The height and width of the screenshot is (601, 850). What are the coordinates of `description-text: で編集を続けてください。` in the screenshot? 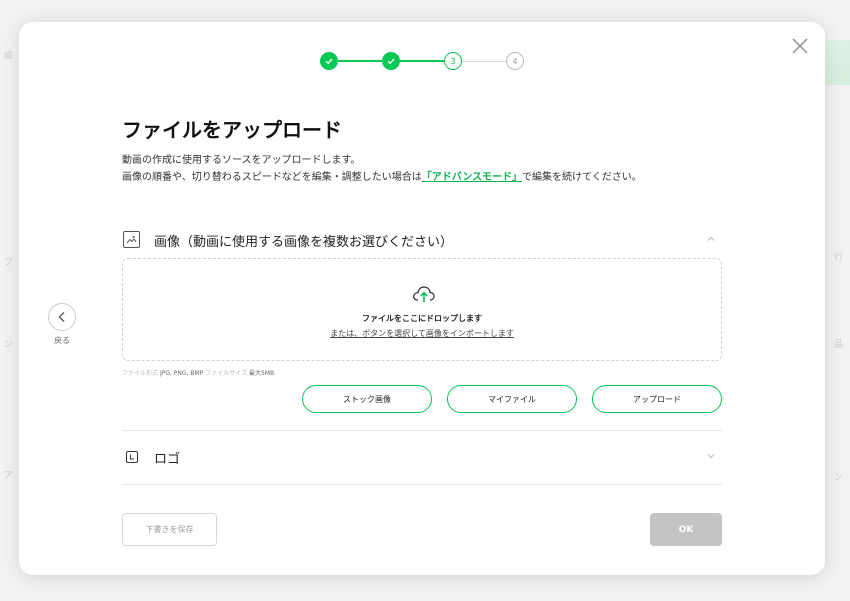 It's located at (582, 177).